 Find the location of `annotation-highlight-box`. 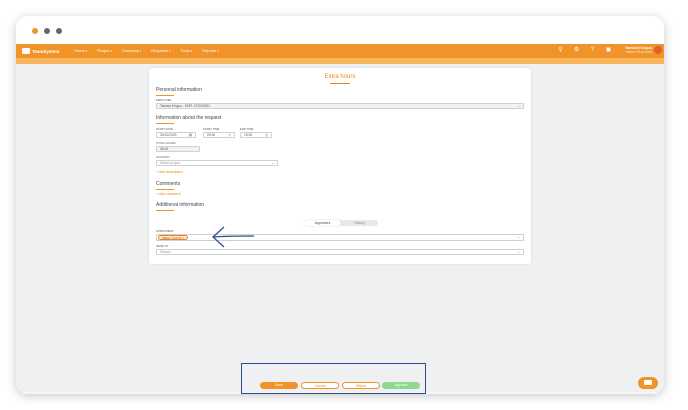

annotation-highlight-box is located at coordinates (333, 378).